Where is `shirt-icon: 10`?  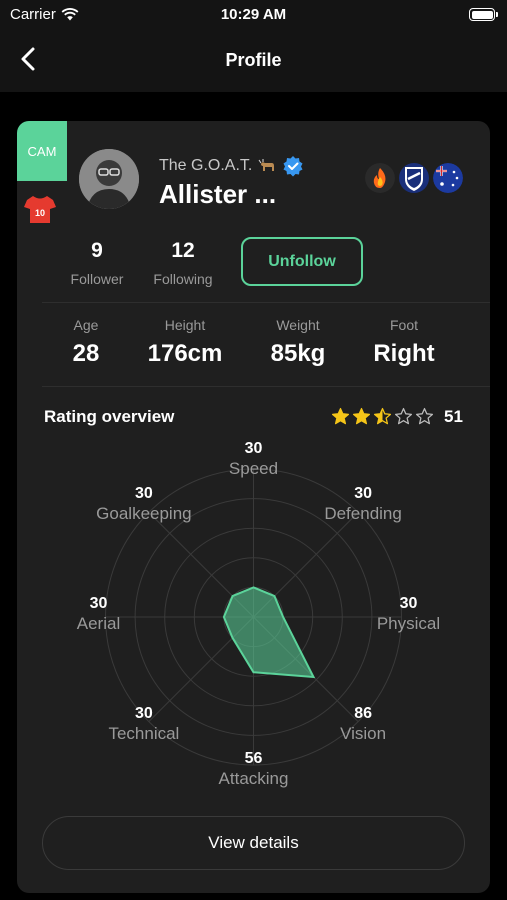 shirt-icon: 10 is located at coordinates (40, 209).